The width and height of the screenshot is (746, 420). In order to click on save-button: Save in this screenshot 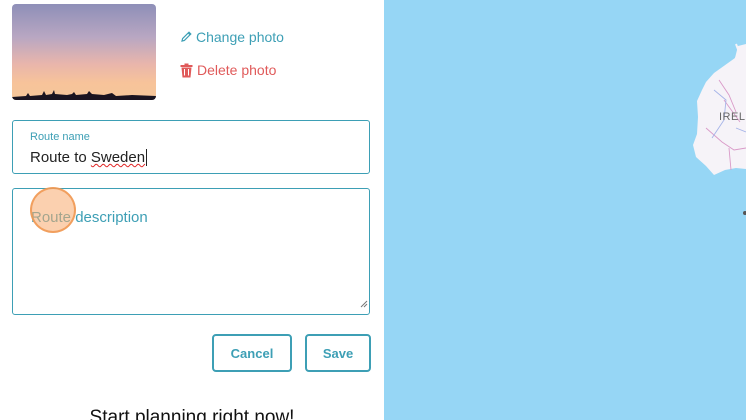, I will do `click(338, 353)`.